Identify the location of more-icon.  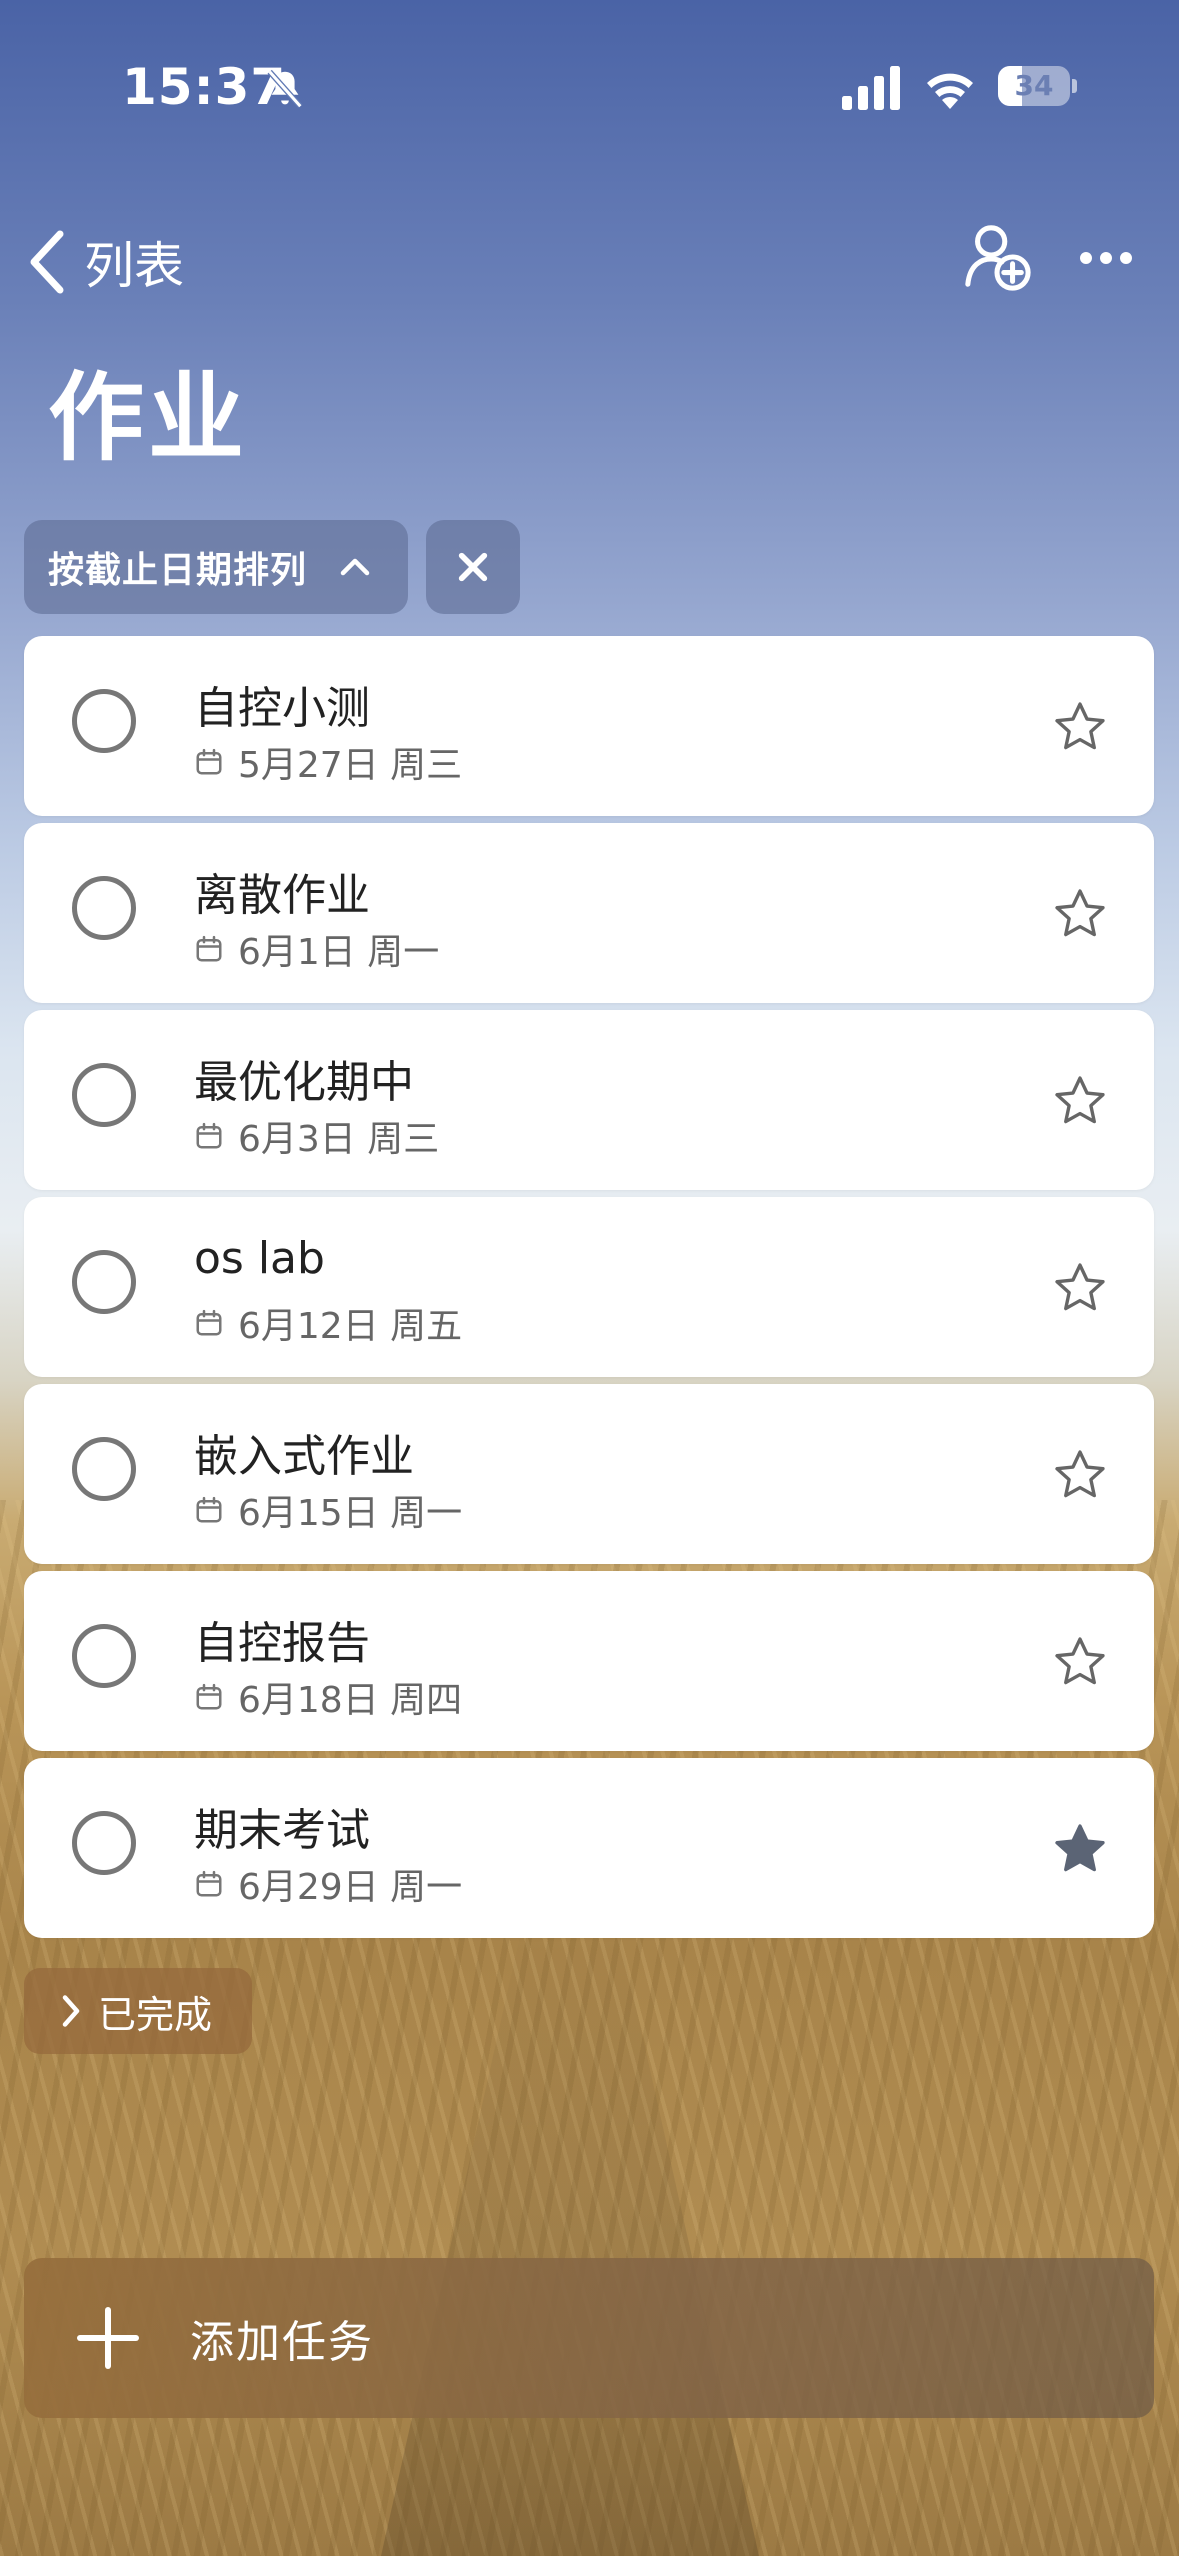
(1106, 258).